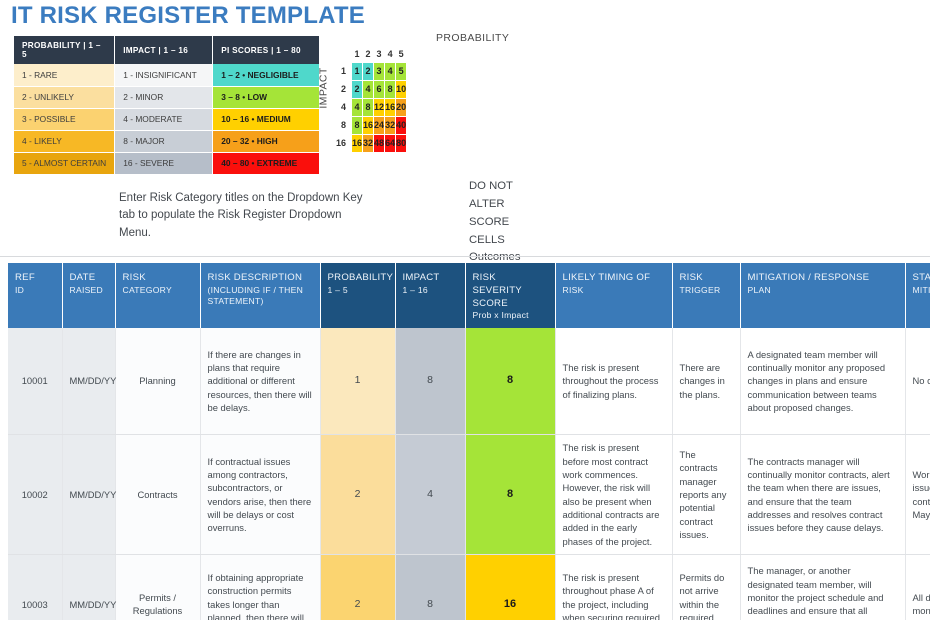 Image resolution: width=930 pixels, height=620 pixels. I want to click on matrix-row: 112345, so click(372, 71).